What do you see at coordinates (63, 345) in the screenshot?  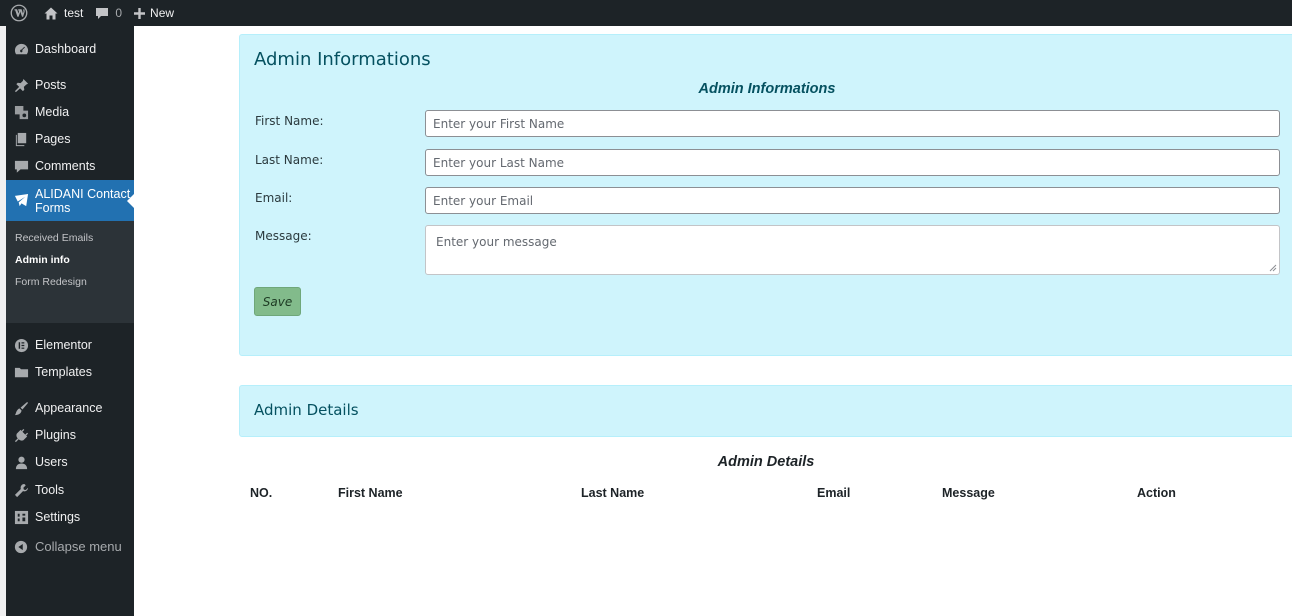 I see `sidebar-item-label: Elementor` at bounding box center [63, 345].